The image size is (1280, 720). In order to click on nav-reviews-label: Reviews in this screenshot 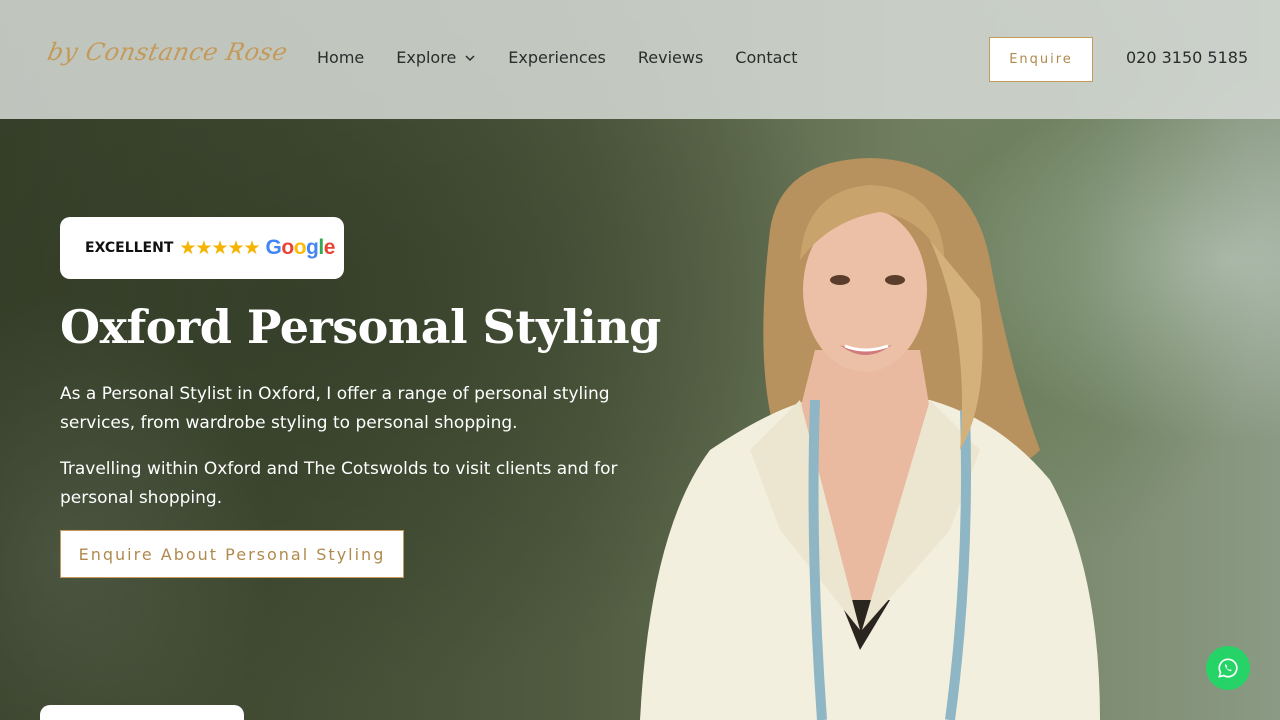, I will do `click(670, 57)`.